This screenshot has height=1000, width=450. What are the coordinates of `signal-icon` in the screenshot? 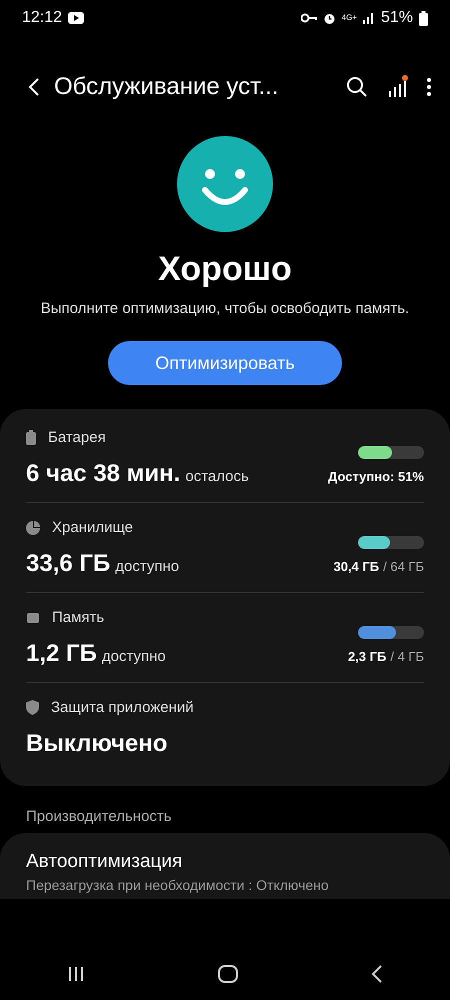 It's located at (368, 18).